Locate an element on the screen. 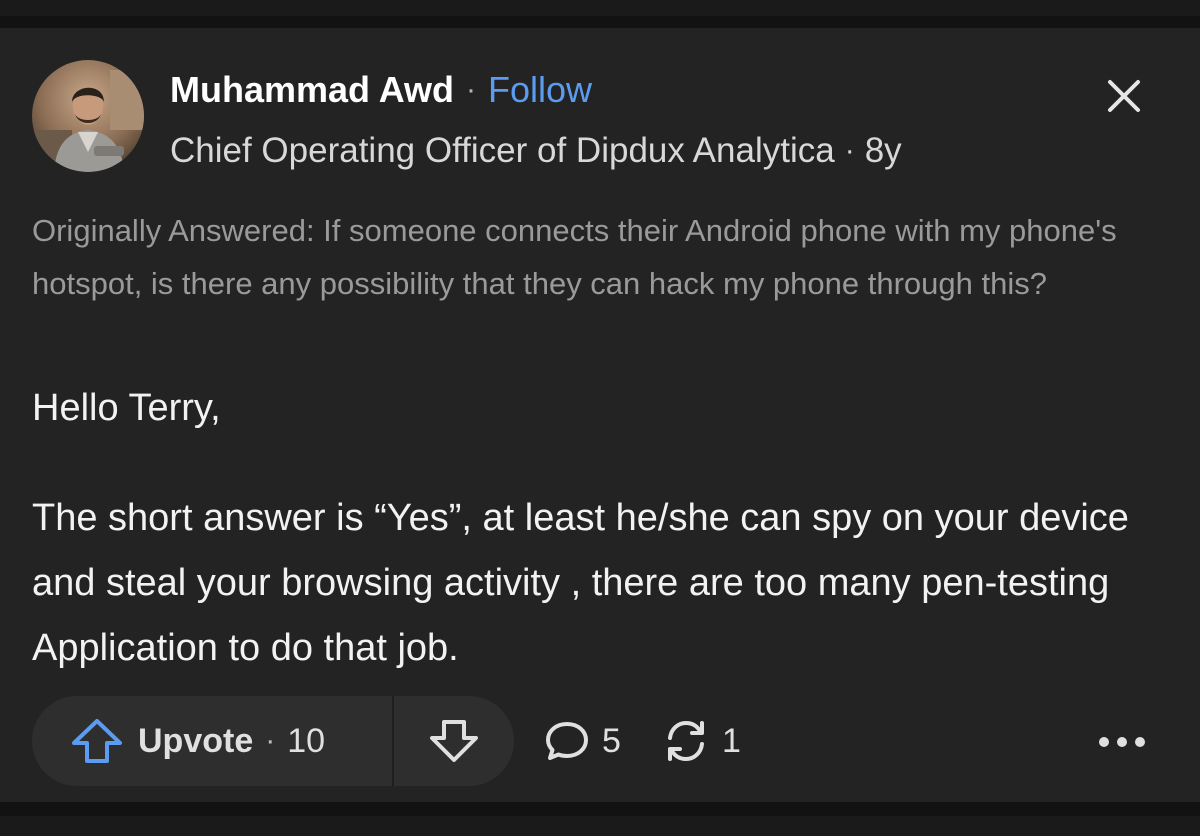 Image resolution: width=1200 pixels, height=836 pixels. comment-button: 5 is located at coordinates (582, 741).